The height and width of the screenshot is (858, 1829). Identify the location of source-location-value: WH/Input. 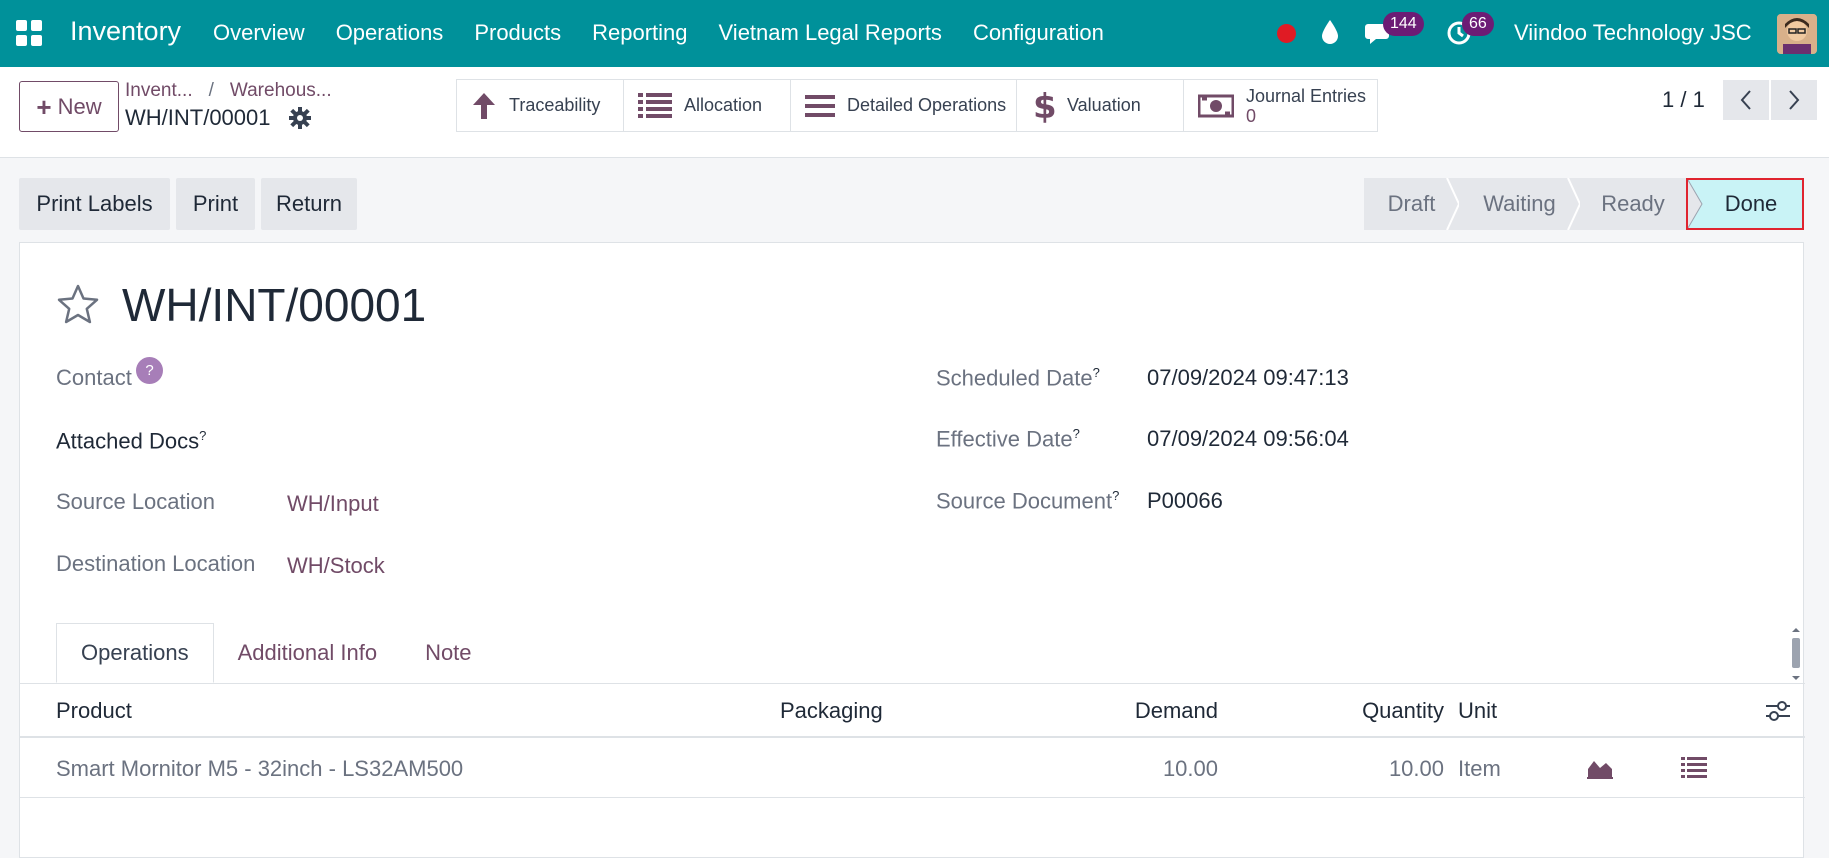
(333, 504).